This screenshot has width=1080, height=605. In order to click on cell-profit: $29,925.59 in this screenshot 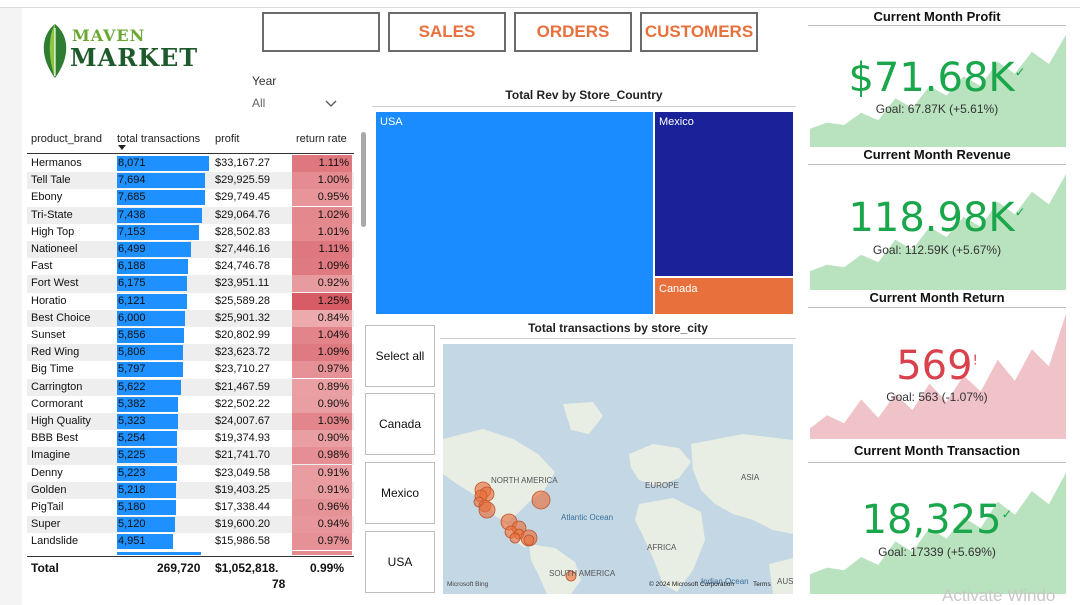, I will do `click(243, 180)`.